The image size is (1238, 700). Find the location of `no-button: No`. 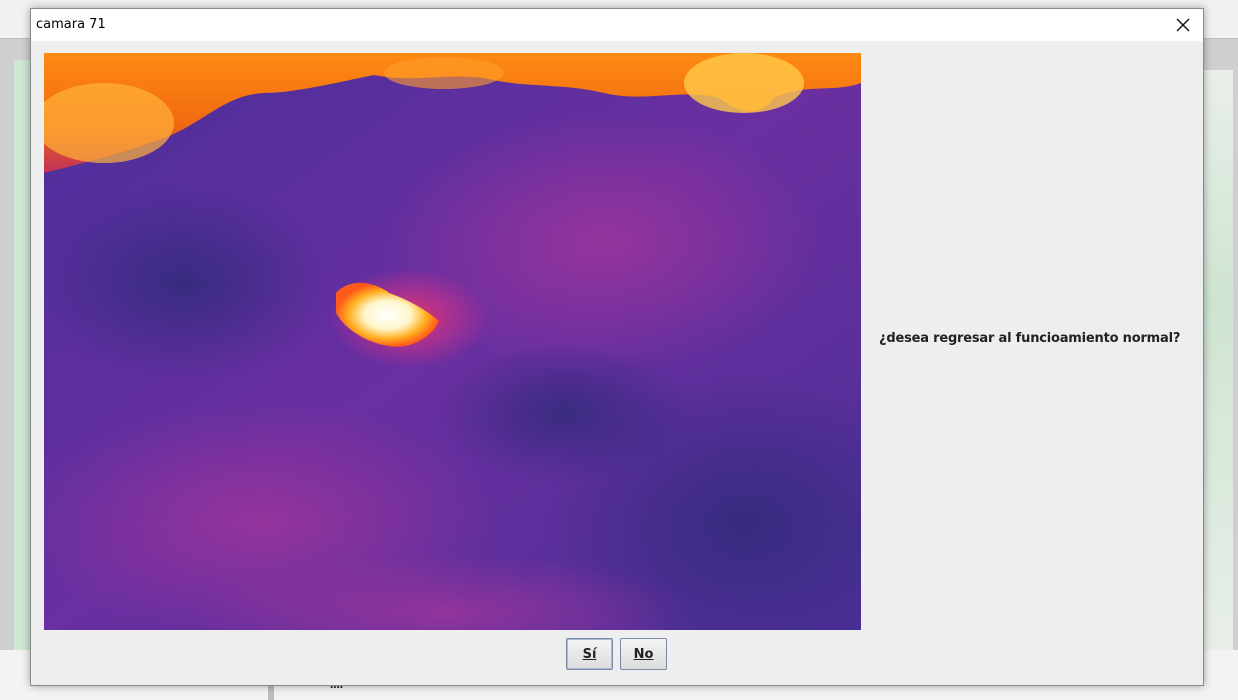

no-button: No is located at coordinates (643, 654).